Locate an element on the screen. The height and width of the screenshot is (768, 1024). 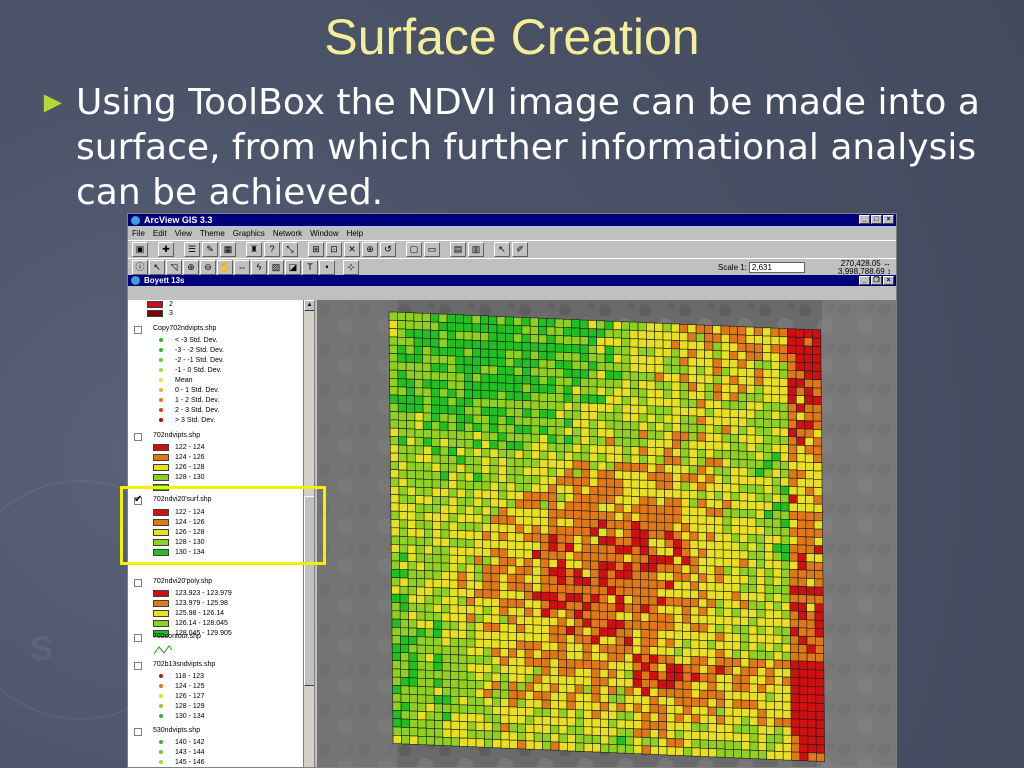
menu-theme: Theme is located at coordinates (212, 233).